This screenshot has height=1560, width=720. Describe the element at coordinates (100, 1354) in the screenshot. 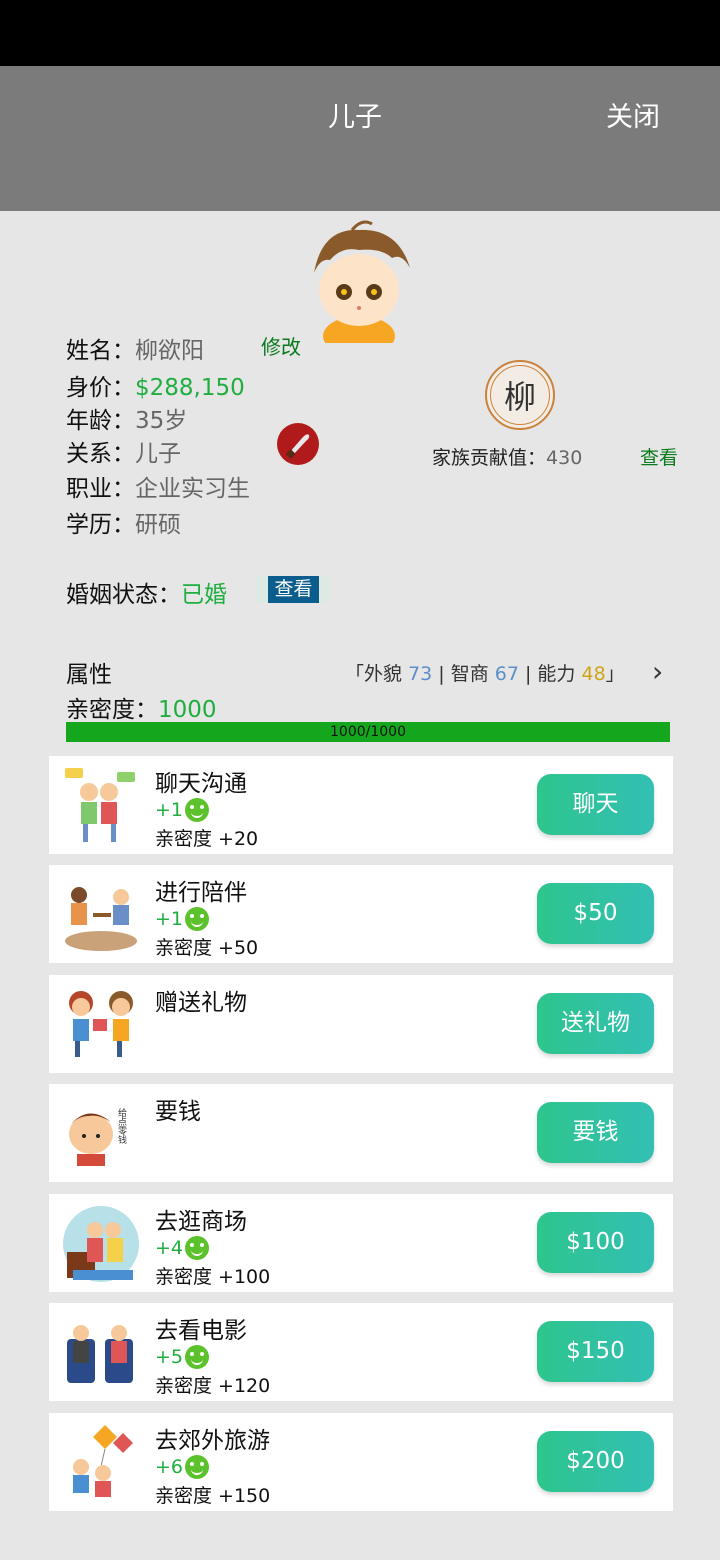

I see `movie-illustration-icon` at that location.